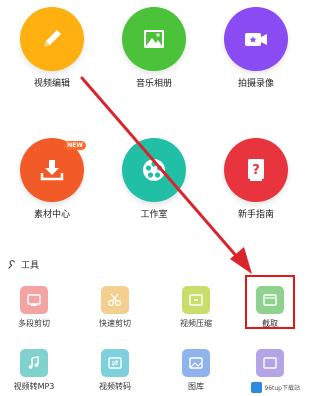 This screenshot has width=320, height=396. I want to click on more-button, so click(270, 363).